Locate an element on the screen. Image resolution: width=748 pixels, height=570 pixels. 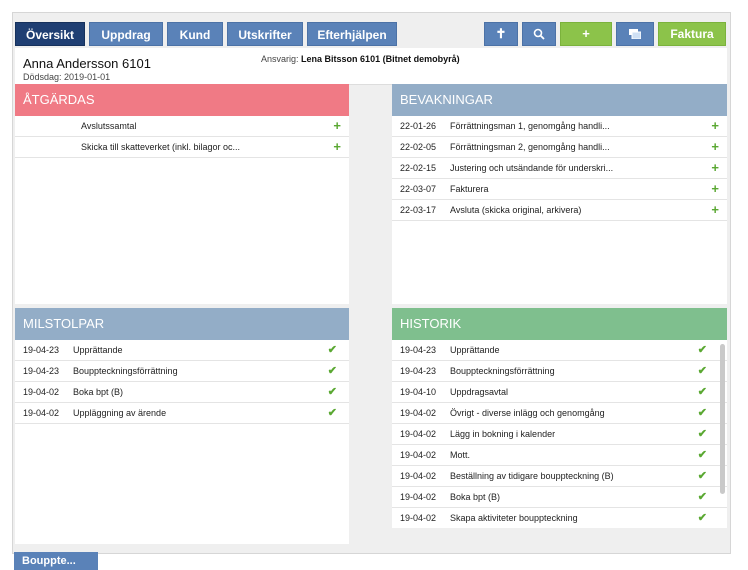
row-date: 22-03-07 is located at coordinates (418, 189).